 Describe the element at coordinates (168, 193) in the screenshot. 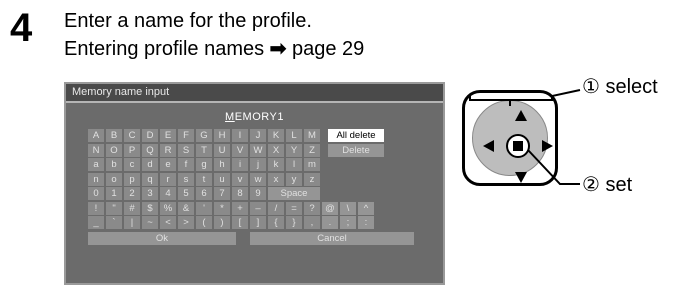

I see `key-4-4: 4` at that location.